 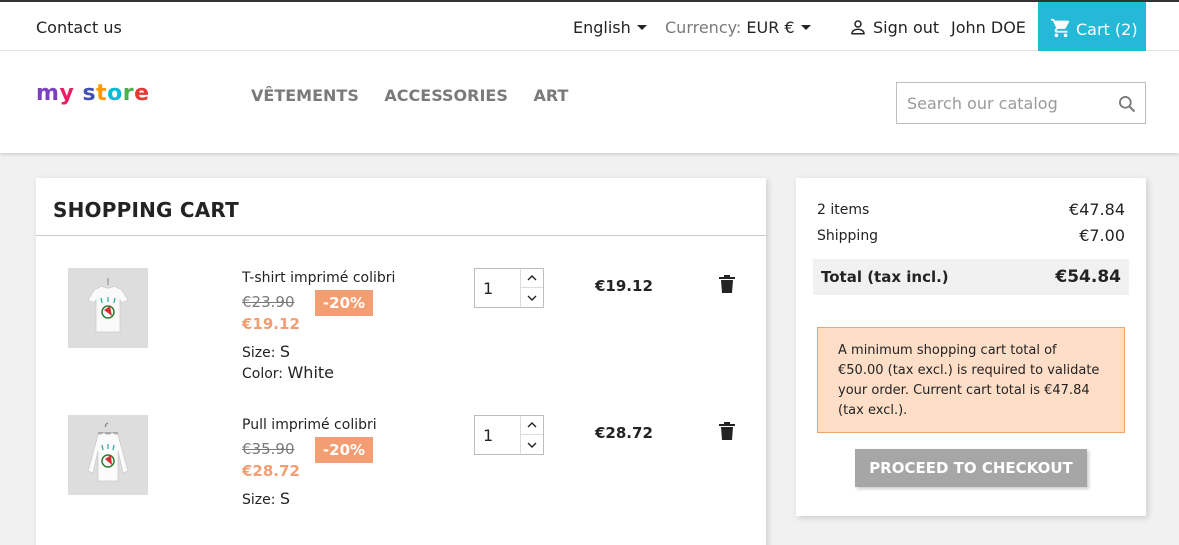 I want to click on search-icon, so click(x=1127, y=104).